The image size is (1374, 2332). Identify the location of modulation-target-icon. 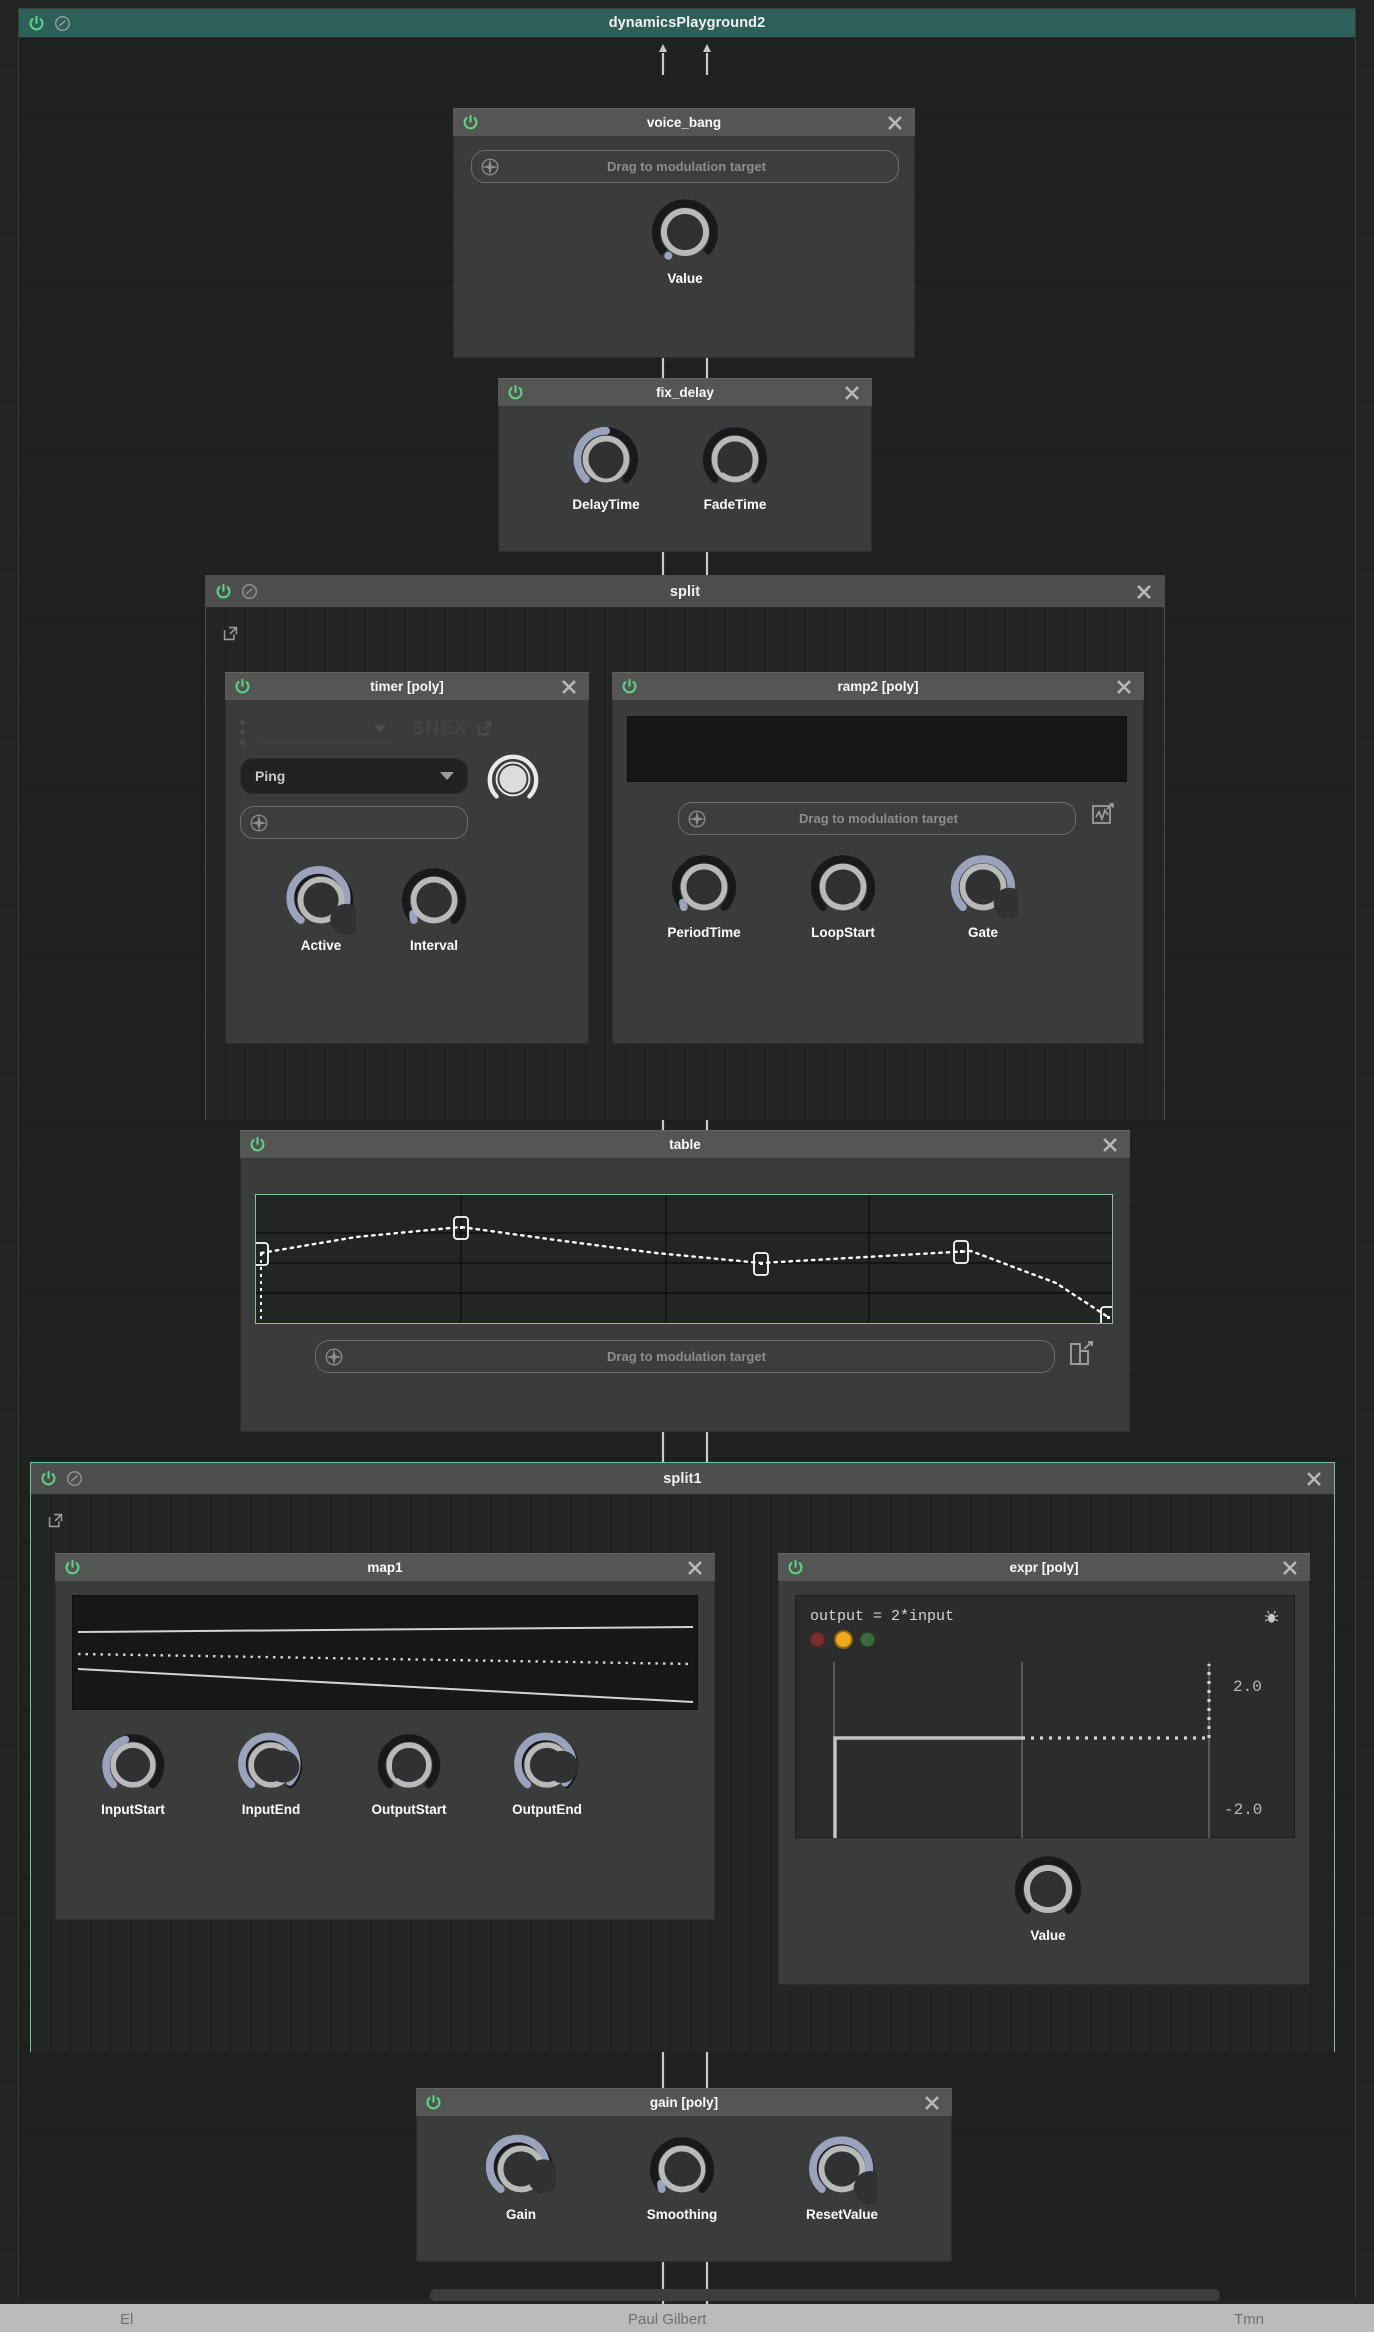
(490, 167).